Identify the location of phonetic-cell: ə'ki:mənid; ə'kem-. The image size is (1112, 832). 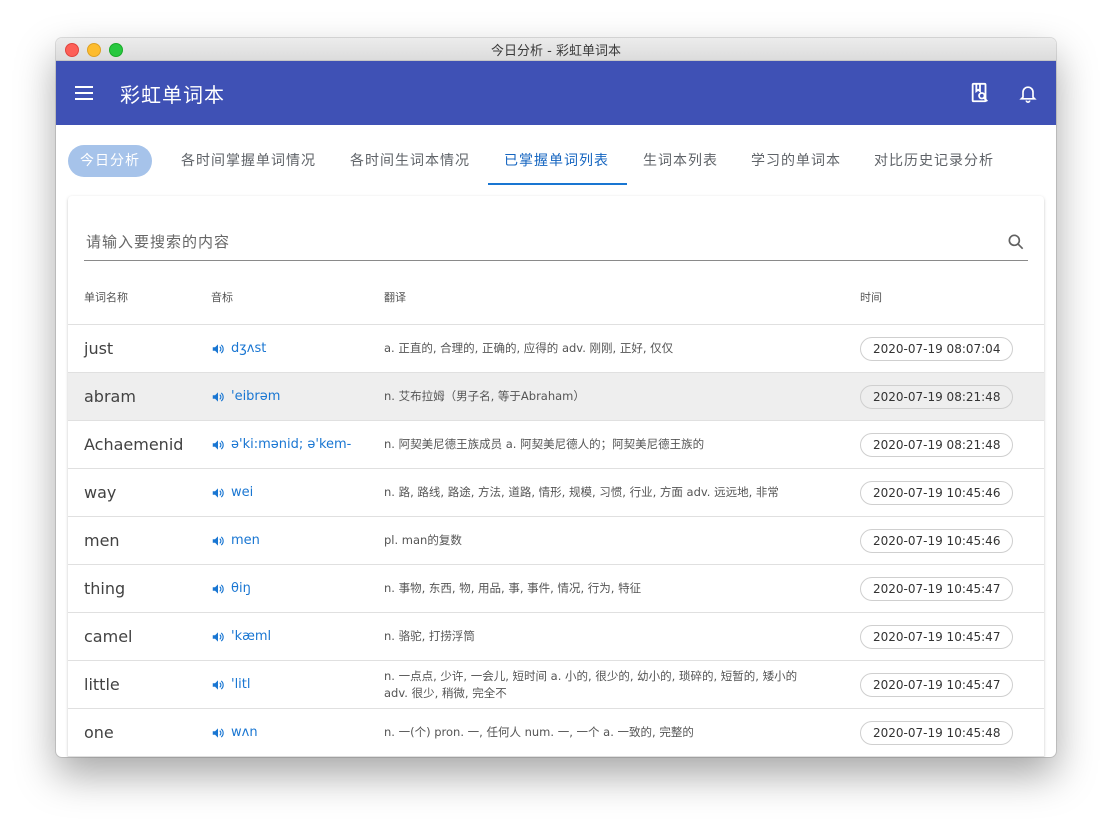
(281, 444).